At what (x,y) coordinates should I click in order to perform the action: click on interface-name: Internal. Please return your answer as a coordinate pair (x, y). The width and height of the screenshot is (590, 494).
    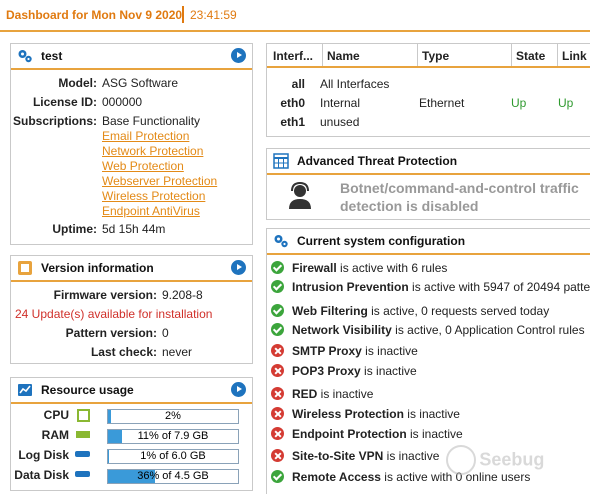
    Looking at the image, I should click on (340, 103).